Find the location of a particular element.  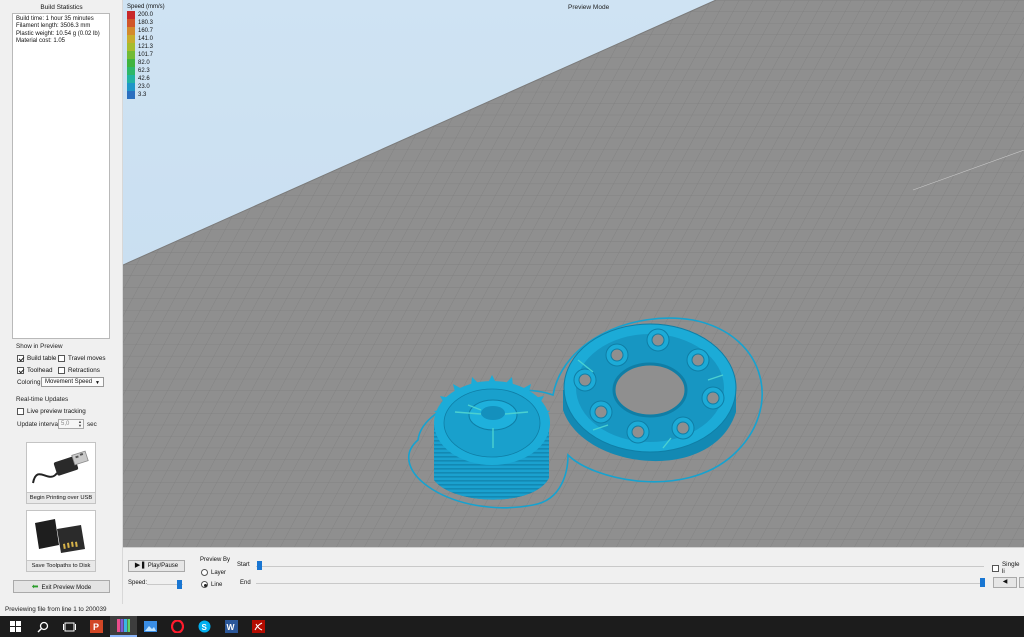

save-toolpaths-label: Save Toolpaths to Disk is located at coordinates (61, 565).